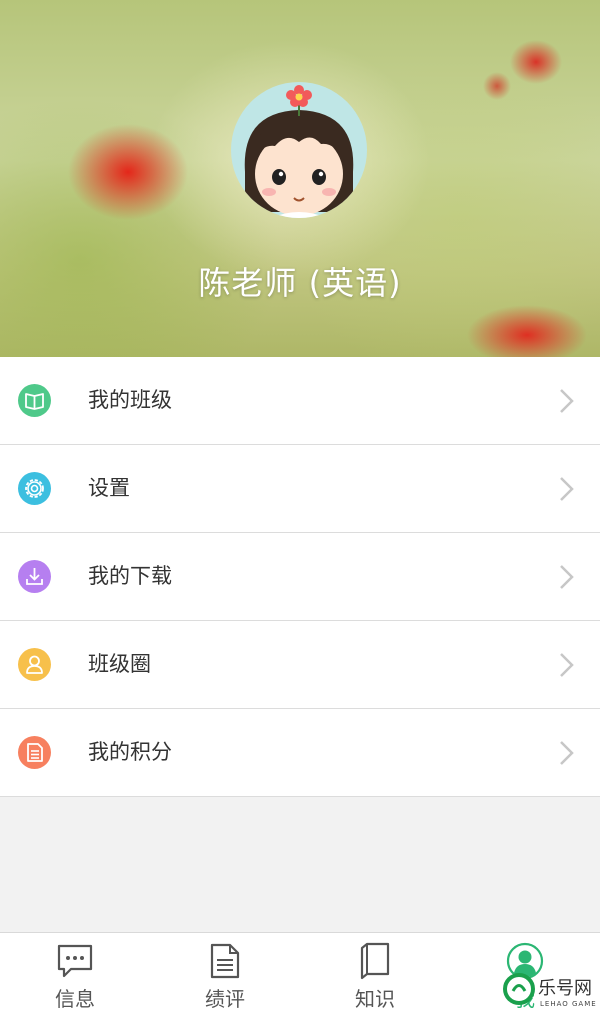 The image size is (600, 1021). What do you see at coordinates (130, 752) in the screenshot?
I see `menu-item-label: 我的积分` at bounding box center [130, 752].